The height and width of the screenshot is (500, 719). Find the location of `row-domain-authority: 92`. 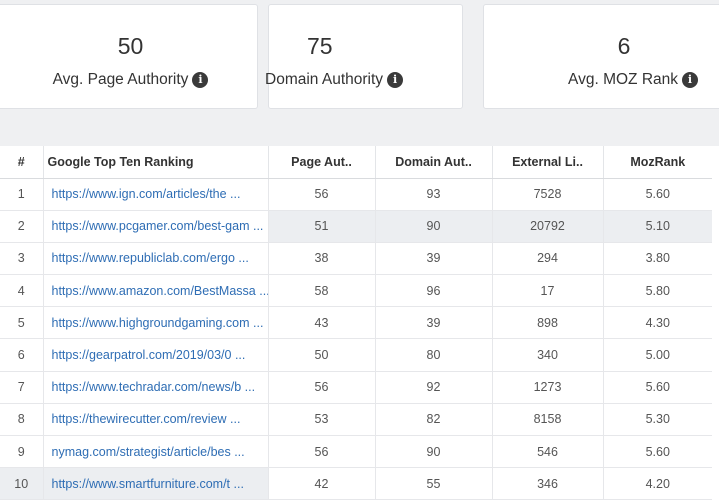

row-domain-authority: 92 is located at coordinates (433, 387).